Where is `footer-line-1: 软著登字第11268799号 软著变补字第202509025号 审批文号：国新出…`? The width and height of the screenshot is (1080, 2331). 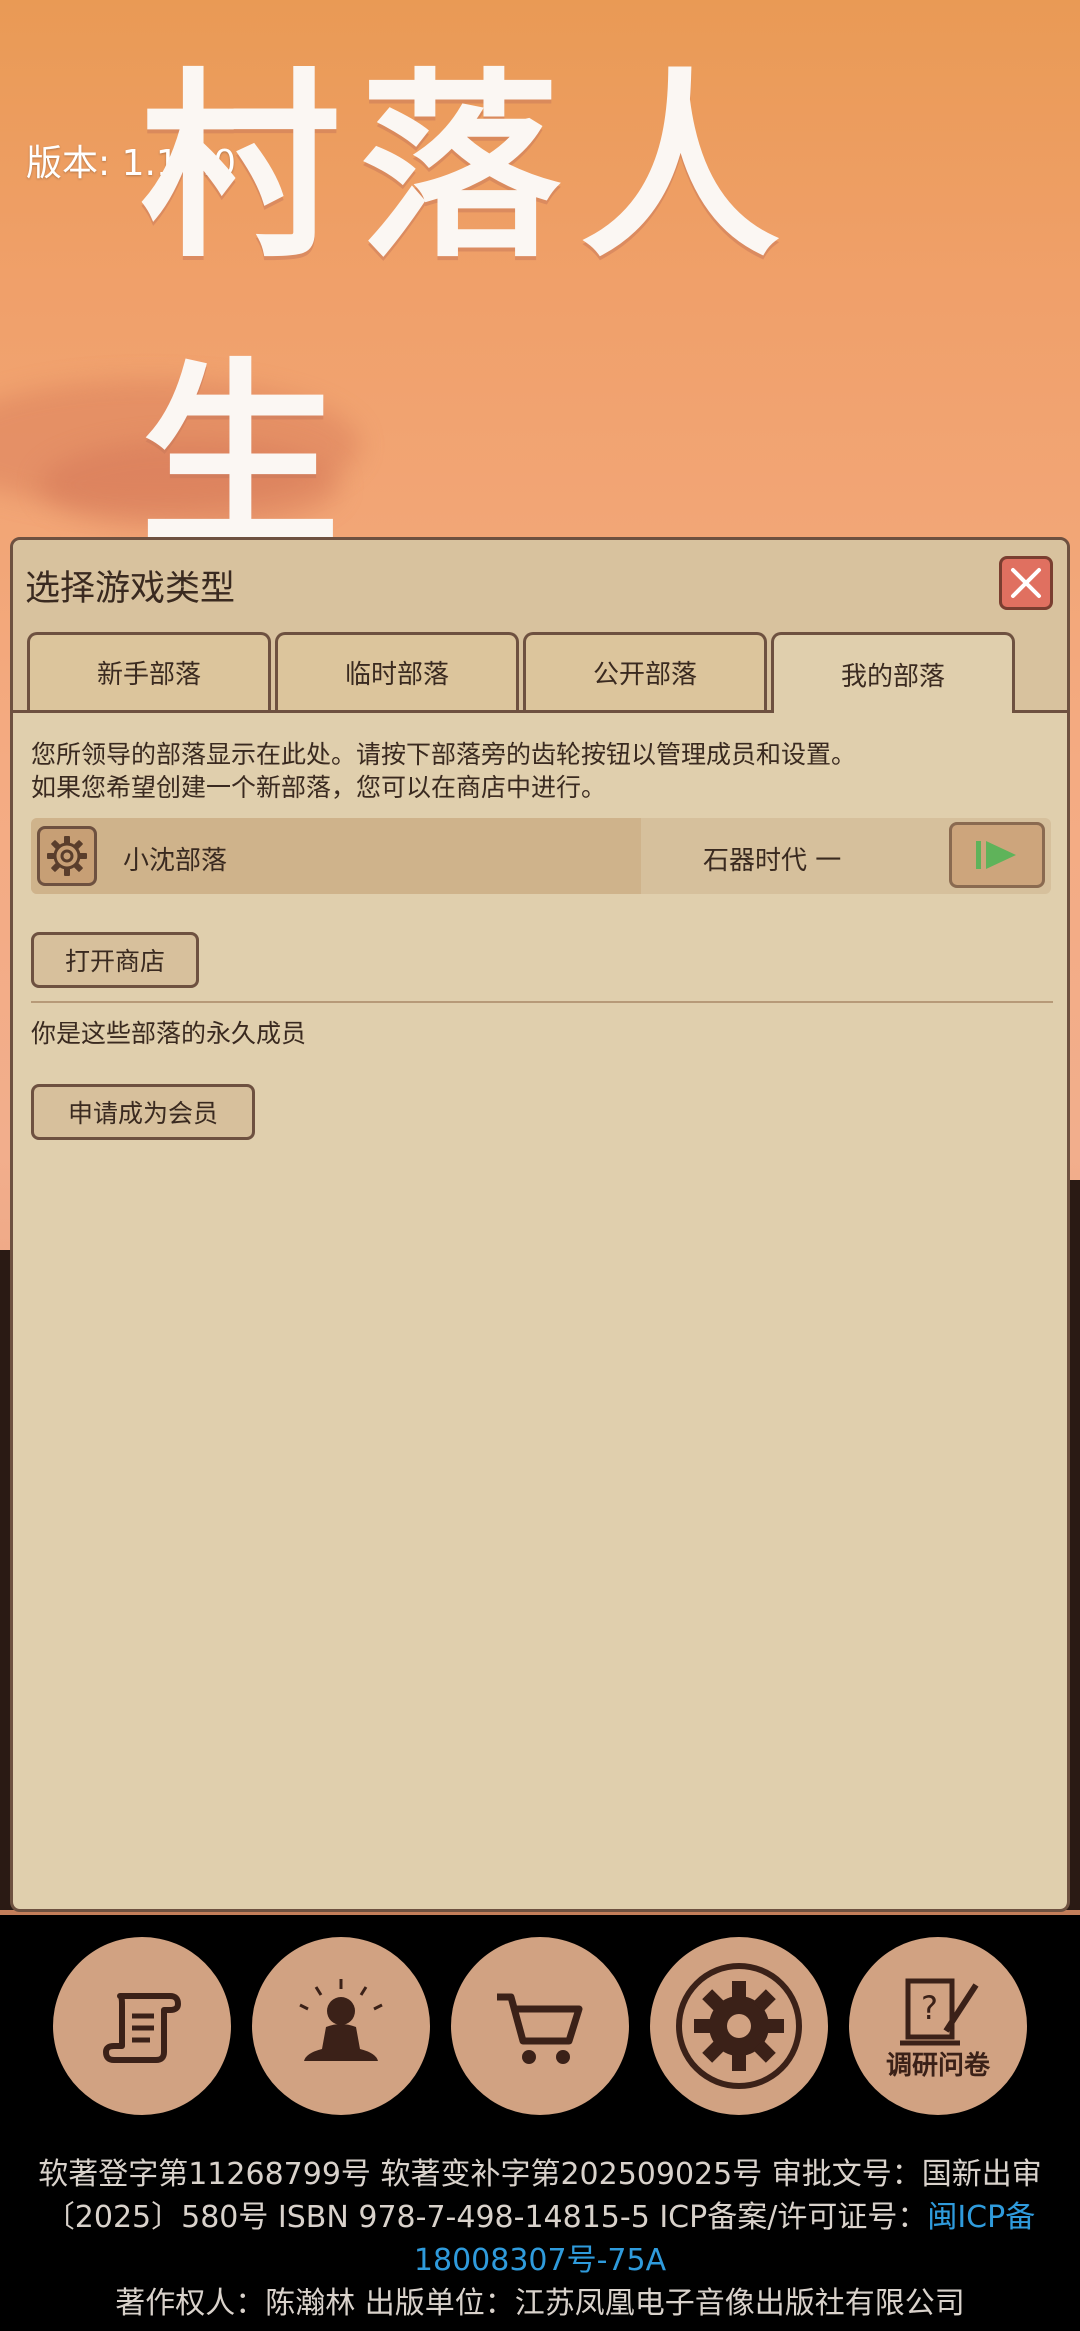
footer-line-1: 软著登字第11268799号 软著变补字第202509025号 审批文号：国新出… is located at coordinates (540, 2174).